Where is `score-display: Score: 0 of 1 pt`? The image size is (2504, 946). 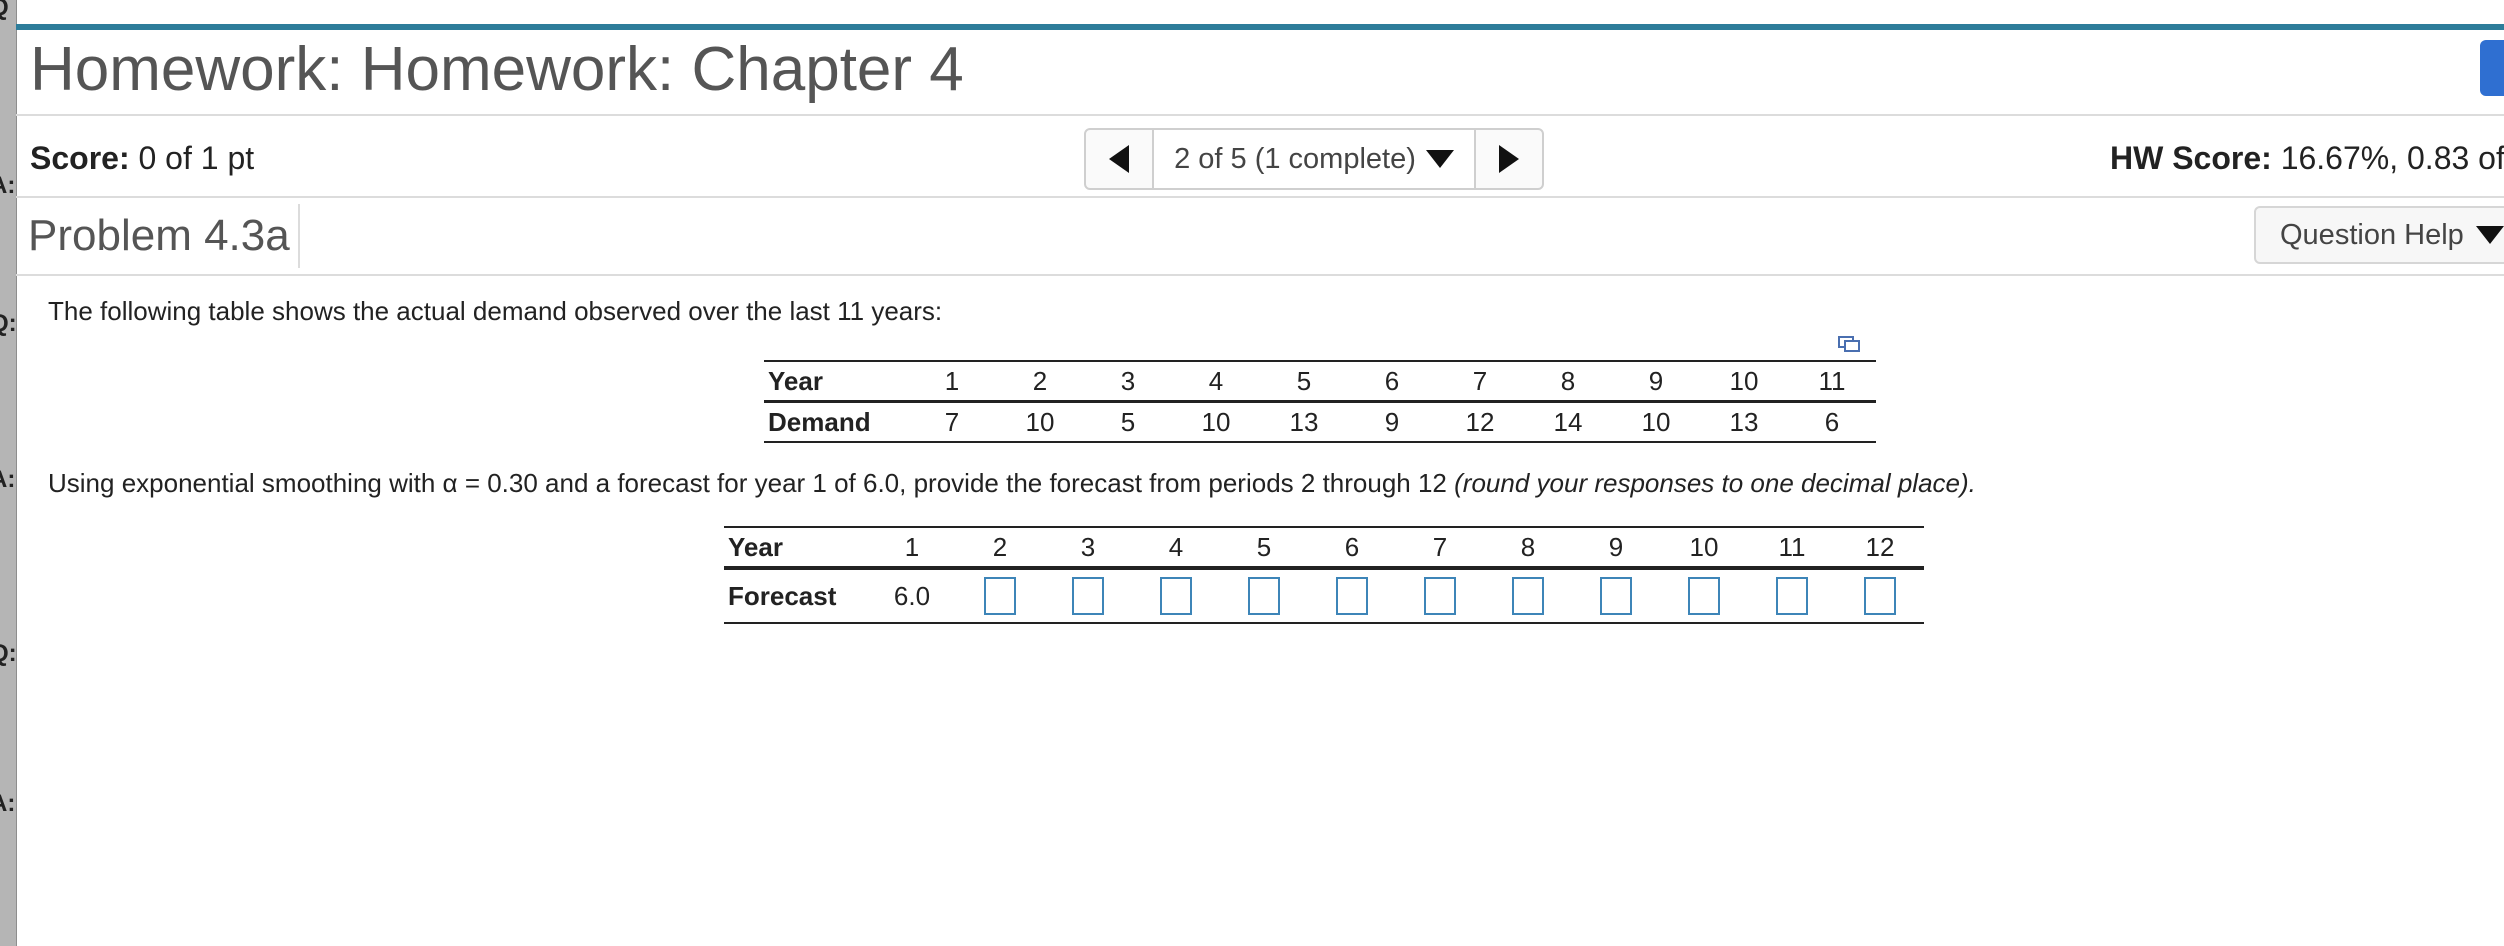 score-display: Score: 0 of 1 pt is located at coordinates (142, 158).